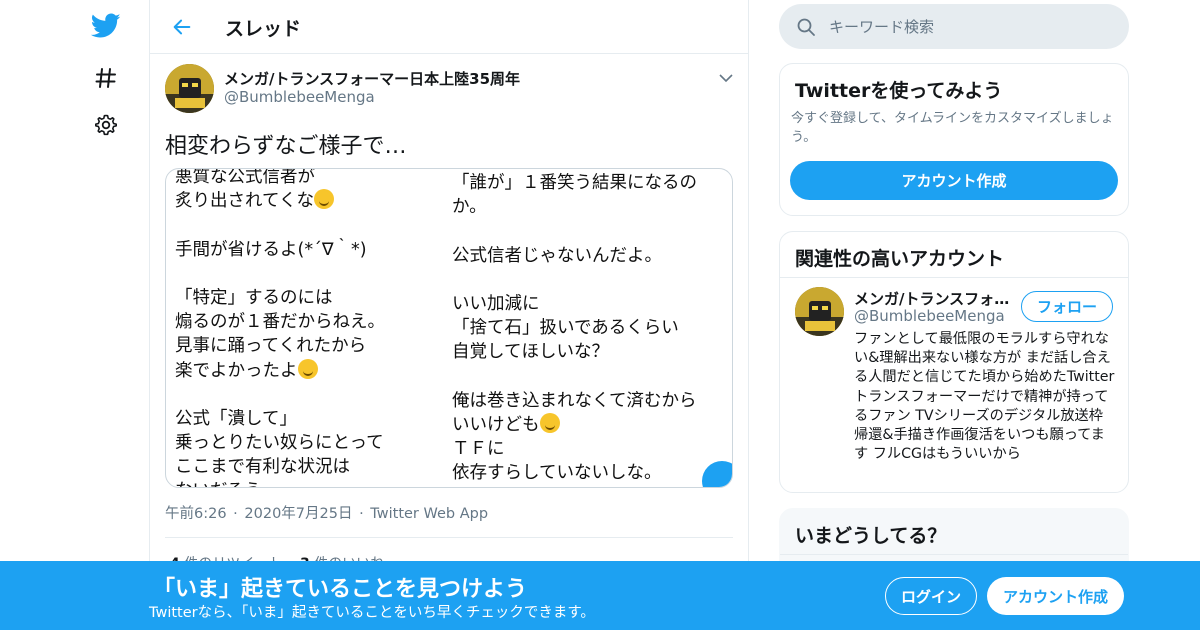 This screenshot has height=630, width=1200. I want to click on back-button, so click(182, 27).